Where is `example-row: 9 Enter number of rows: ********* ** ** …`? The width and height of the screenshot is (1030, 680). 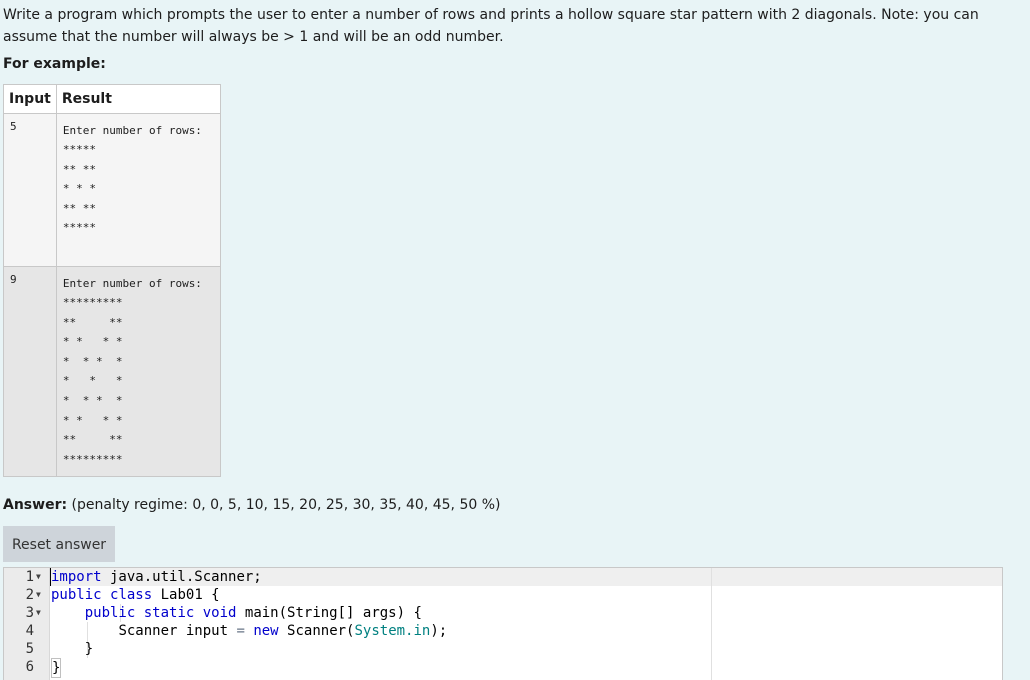
example-row: 9 Enter number of rows: ********* ** ** … is located at coordinates (112, 371).